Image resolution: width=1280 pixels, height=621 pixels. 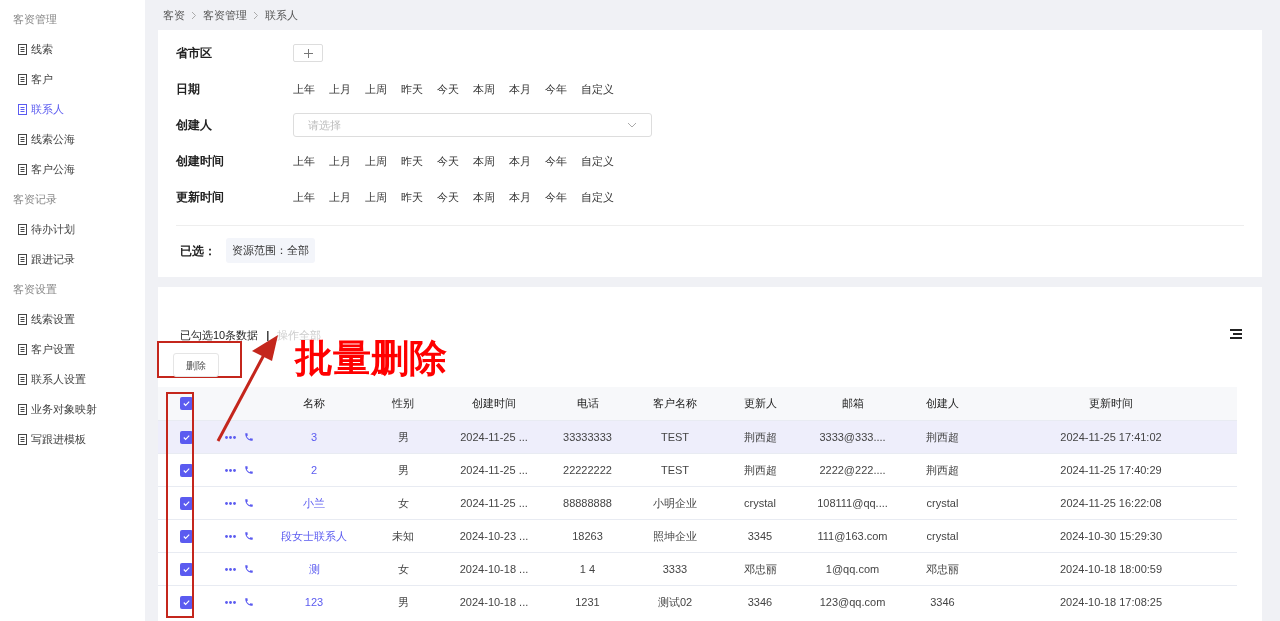 I want to click on column-header: 电话, so click(x=587, y=403).